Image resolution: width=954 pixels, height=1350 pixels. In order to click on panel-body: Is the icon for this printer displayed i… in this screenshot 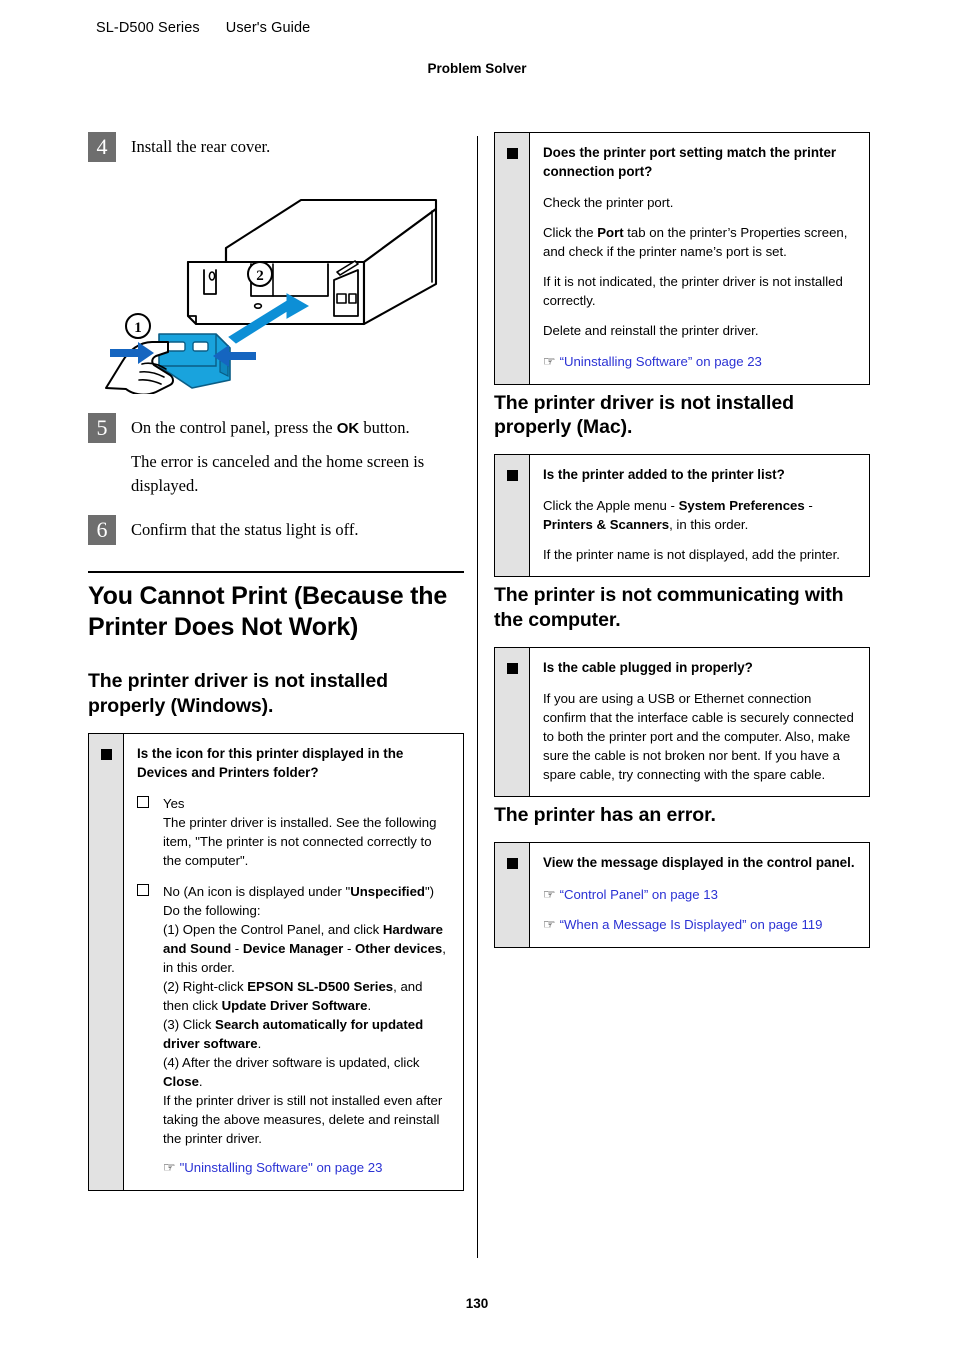, I will do `click(293, 962)`.